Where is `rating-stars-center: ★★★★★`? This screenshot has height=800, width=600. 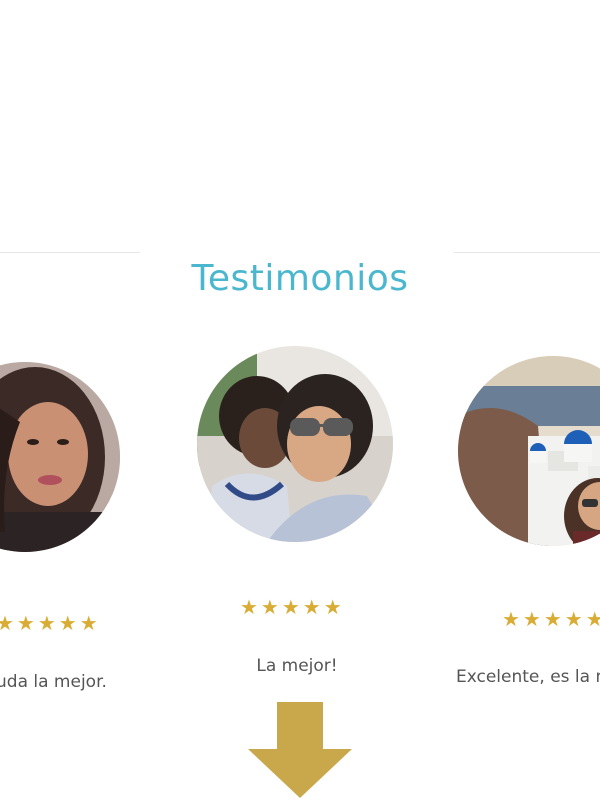 rating-stars-center: ★★★★★ is located at coordinates (292, 607).